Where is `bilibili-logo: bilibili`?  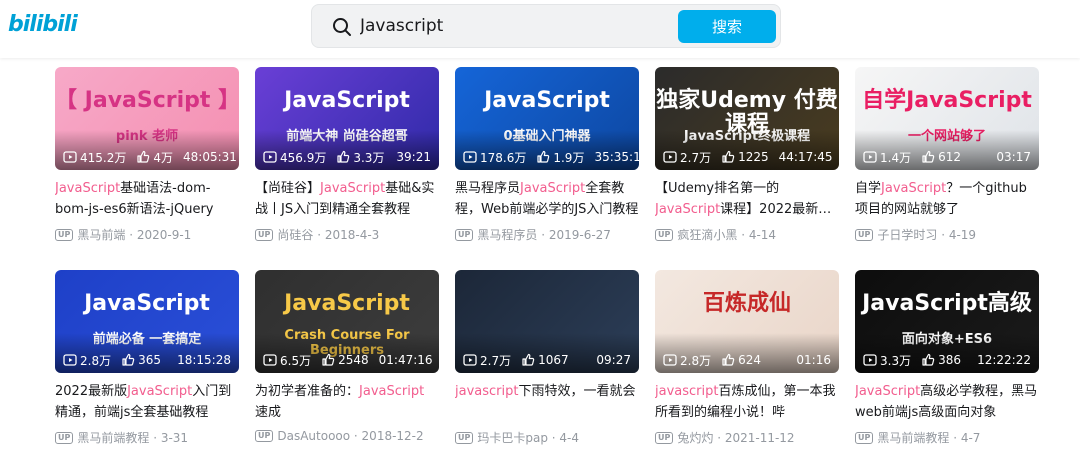
bilibili-logo: bilibili is located at coordinates (43, 24).